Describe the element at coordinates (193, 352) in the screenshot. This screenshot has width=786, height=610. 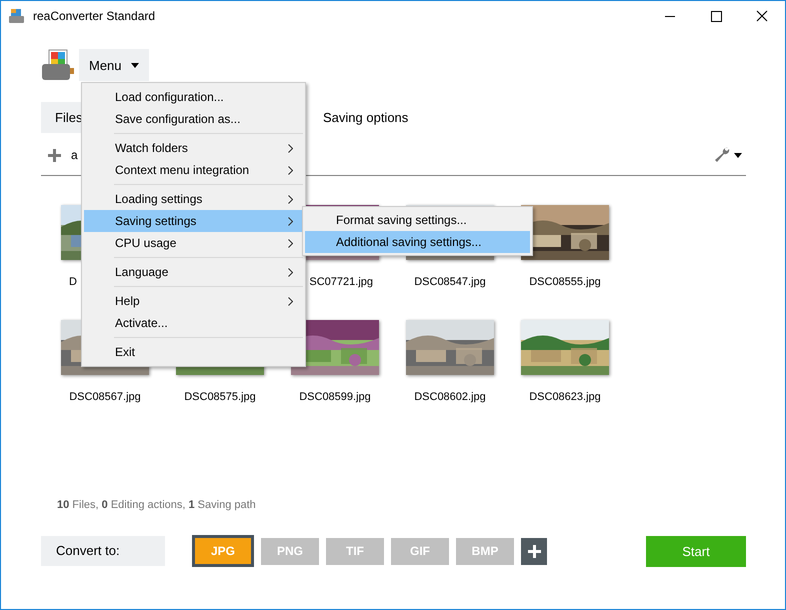
I see `menu-item: Exit` at that location.